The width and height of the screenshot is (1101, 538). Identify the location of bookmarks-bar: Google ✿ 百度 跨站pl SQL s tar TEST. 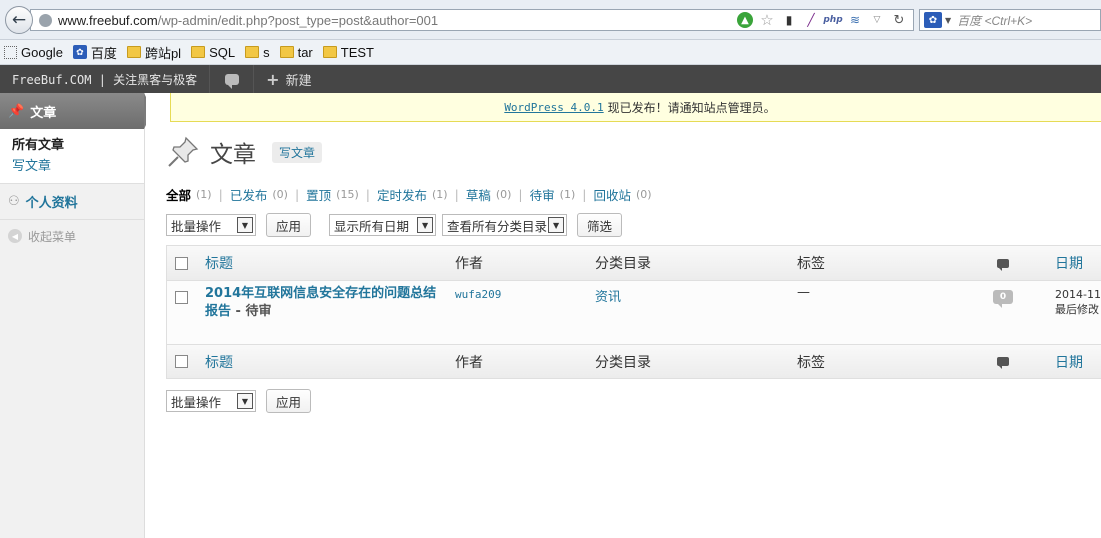
(550, 52).